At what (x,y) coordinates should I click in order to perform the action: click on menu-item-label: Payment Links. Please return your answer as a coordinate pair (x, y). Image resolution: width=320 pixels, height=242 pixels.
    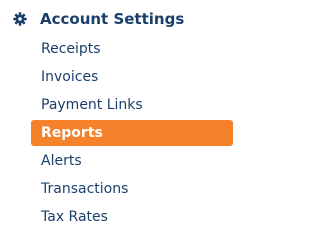
    Looking at the image, I should click on (92, 105).